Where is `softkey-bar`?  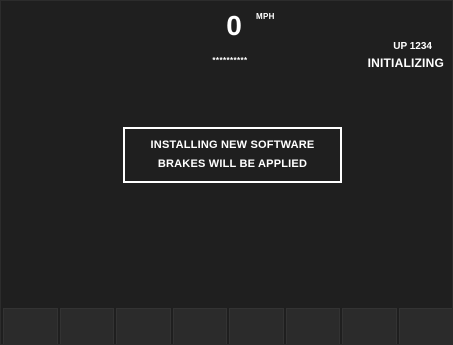 softkey-bar is located at coordinates (226, 326).